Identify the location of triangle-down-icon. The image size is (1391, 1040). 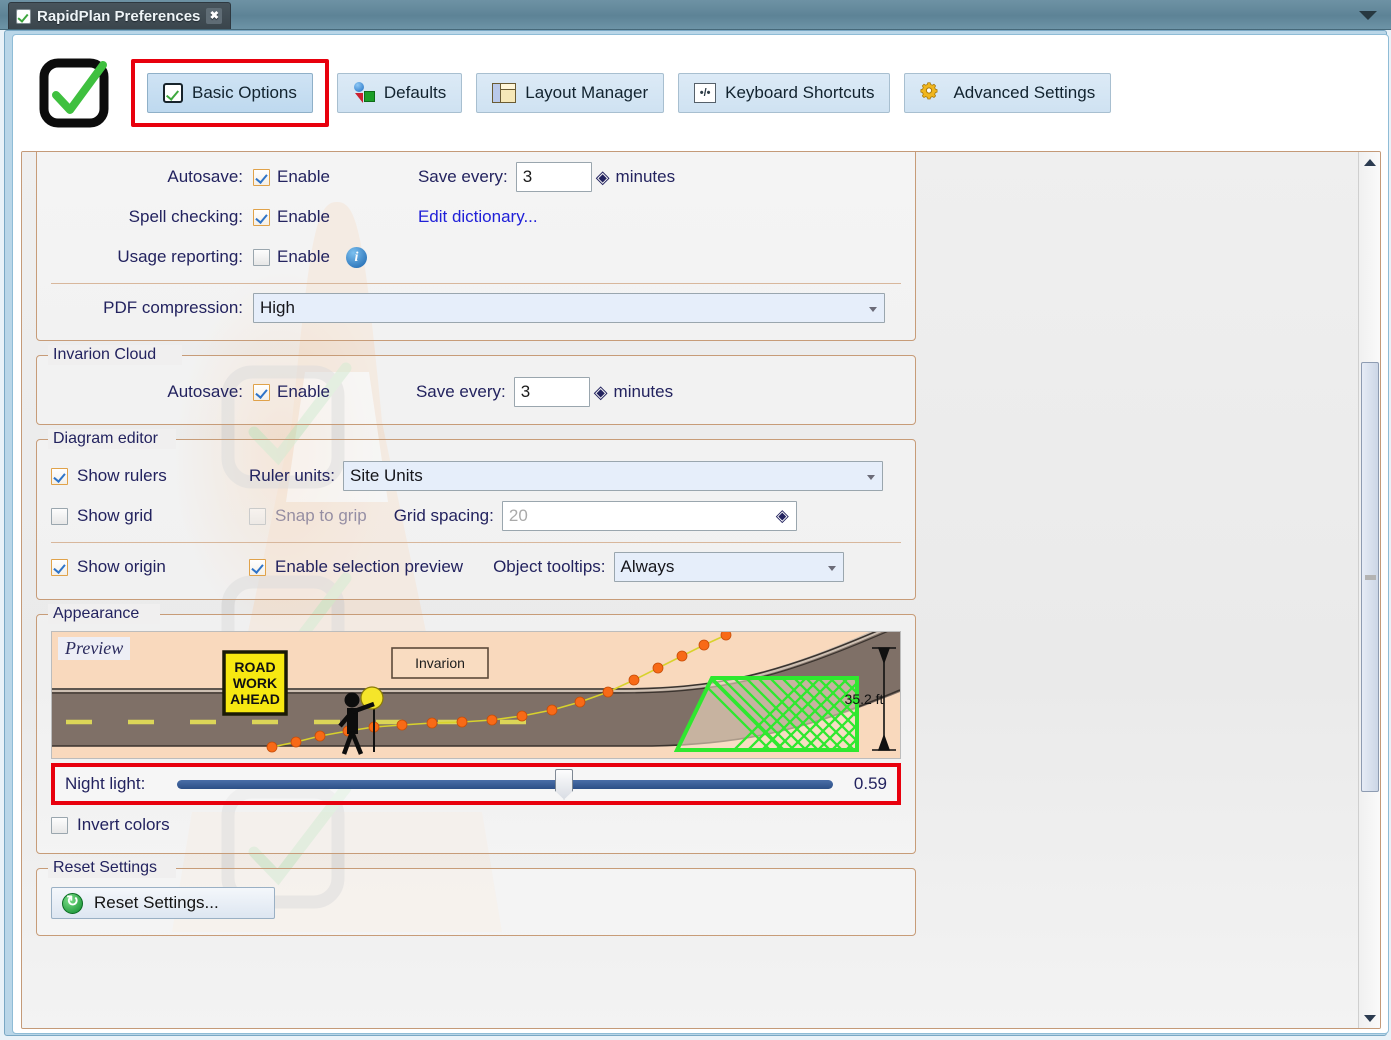
(1370, 1018).